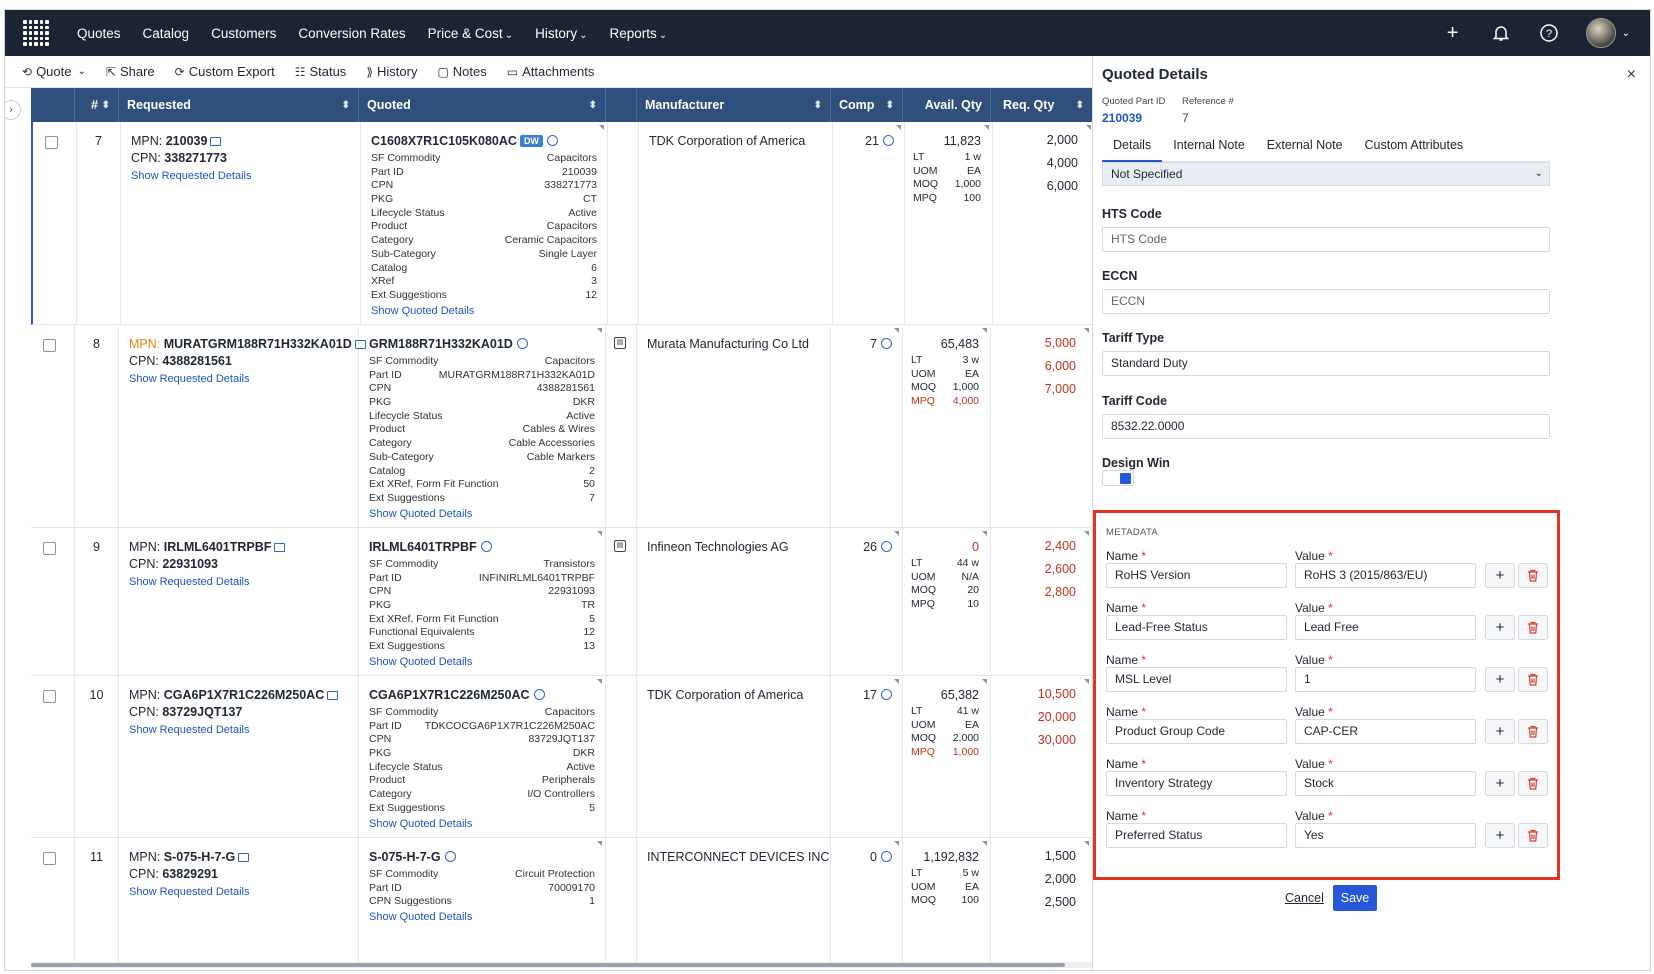 Image resolution: width=1654 pixels, height=974 pixels. I want to click on nav-conversion-rates: Conversion Rates, so click(351, 33).